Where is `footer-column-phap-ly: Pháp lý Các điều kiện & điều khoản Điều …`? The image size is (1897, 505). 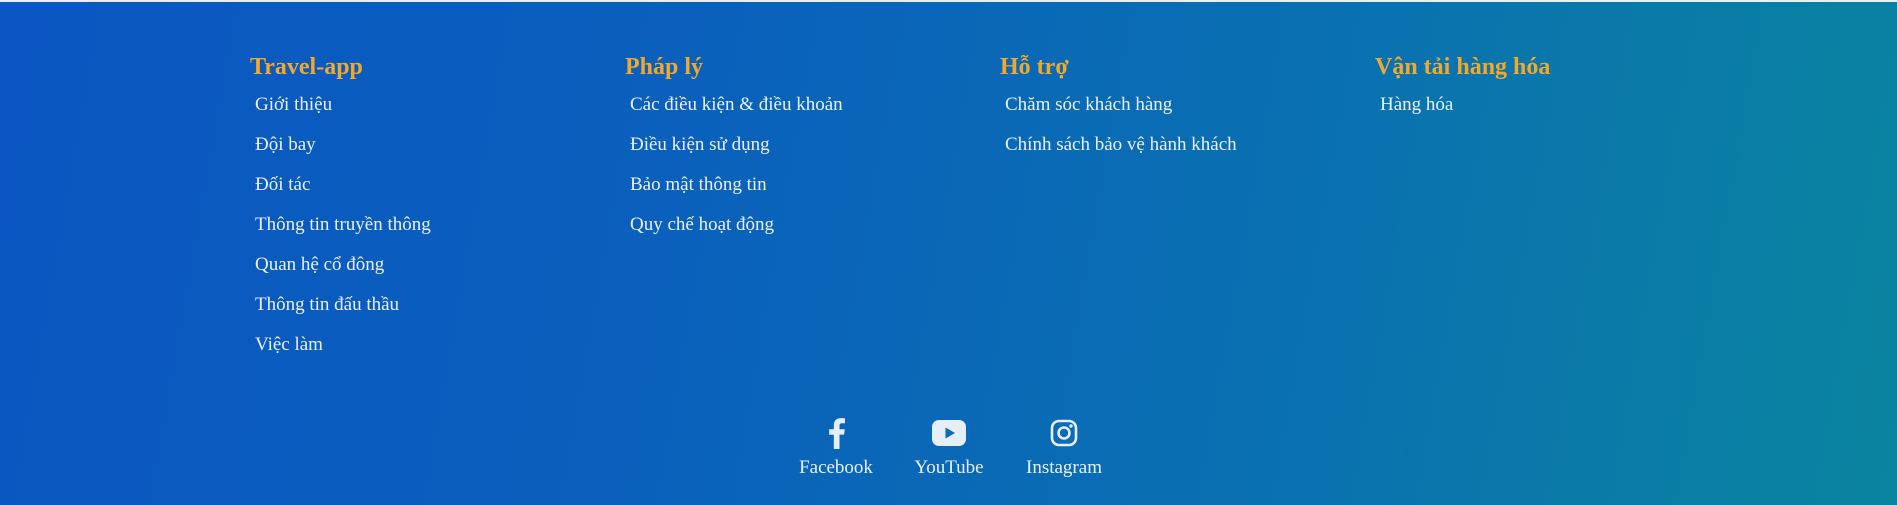
footer-column-phap-ly: Pháp lý Các điều kiện & điều khoản Điều … is located at coordinates (812, 211).